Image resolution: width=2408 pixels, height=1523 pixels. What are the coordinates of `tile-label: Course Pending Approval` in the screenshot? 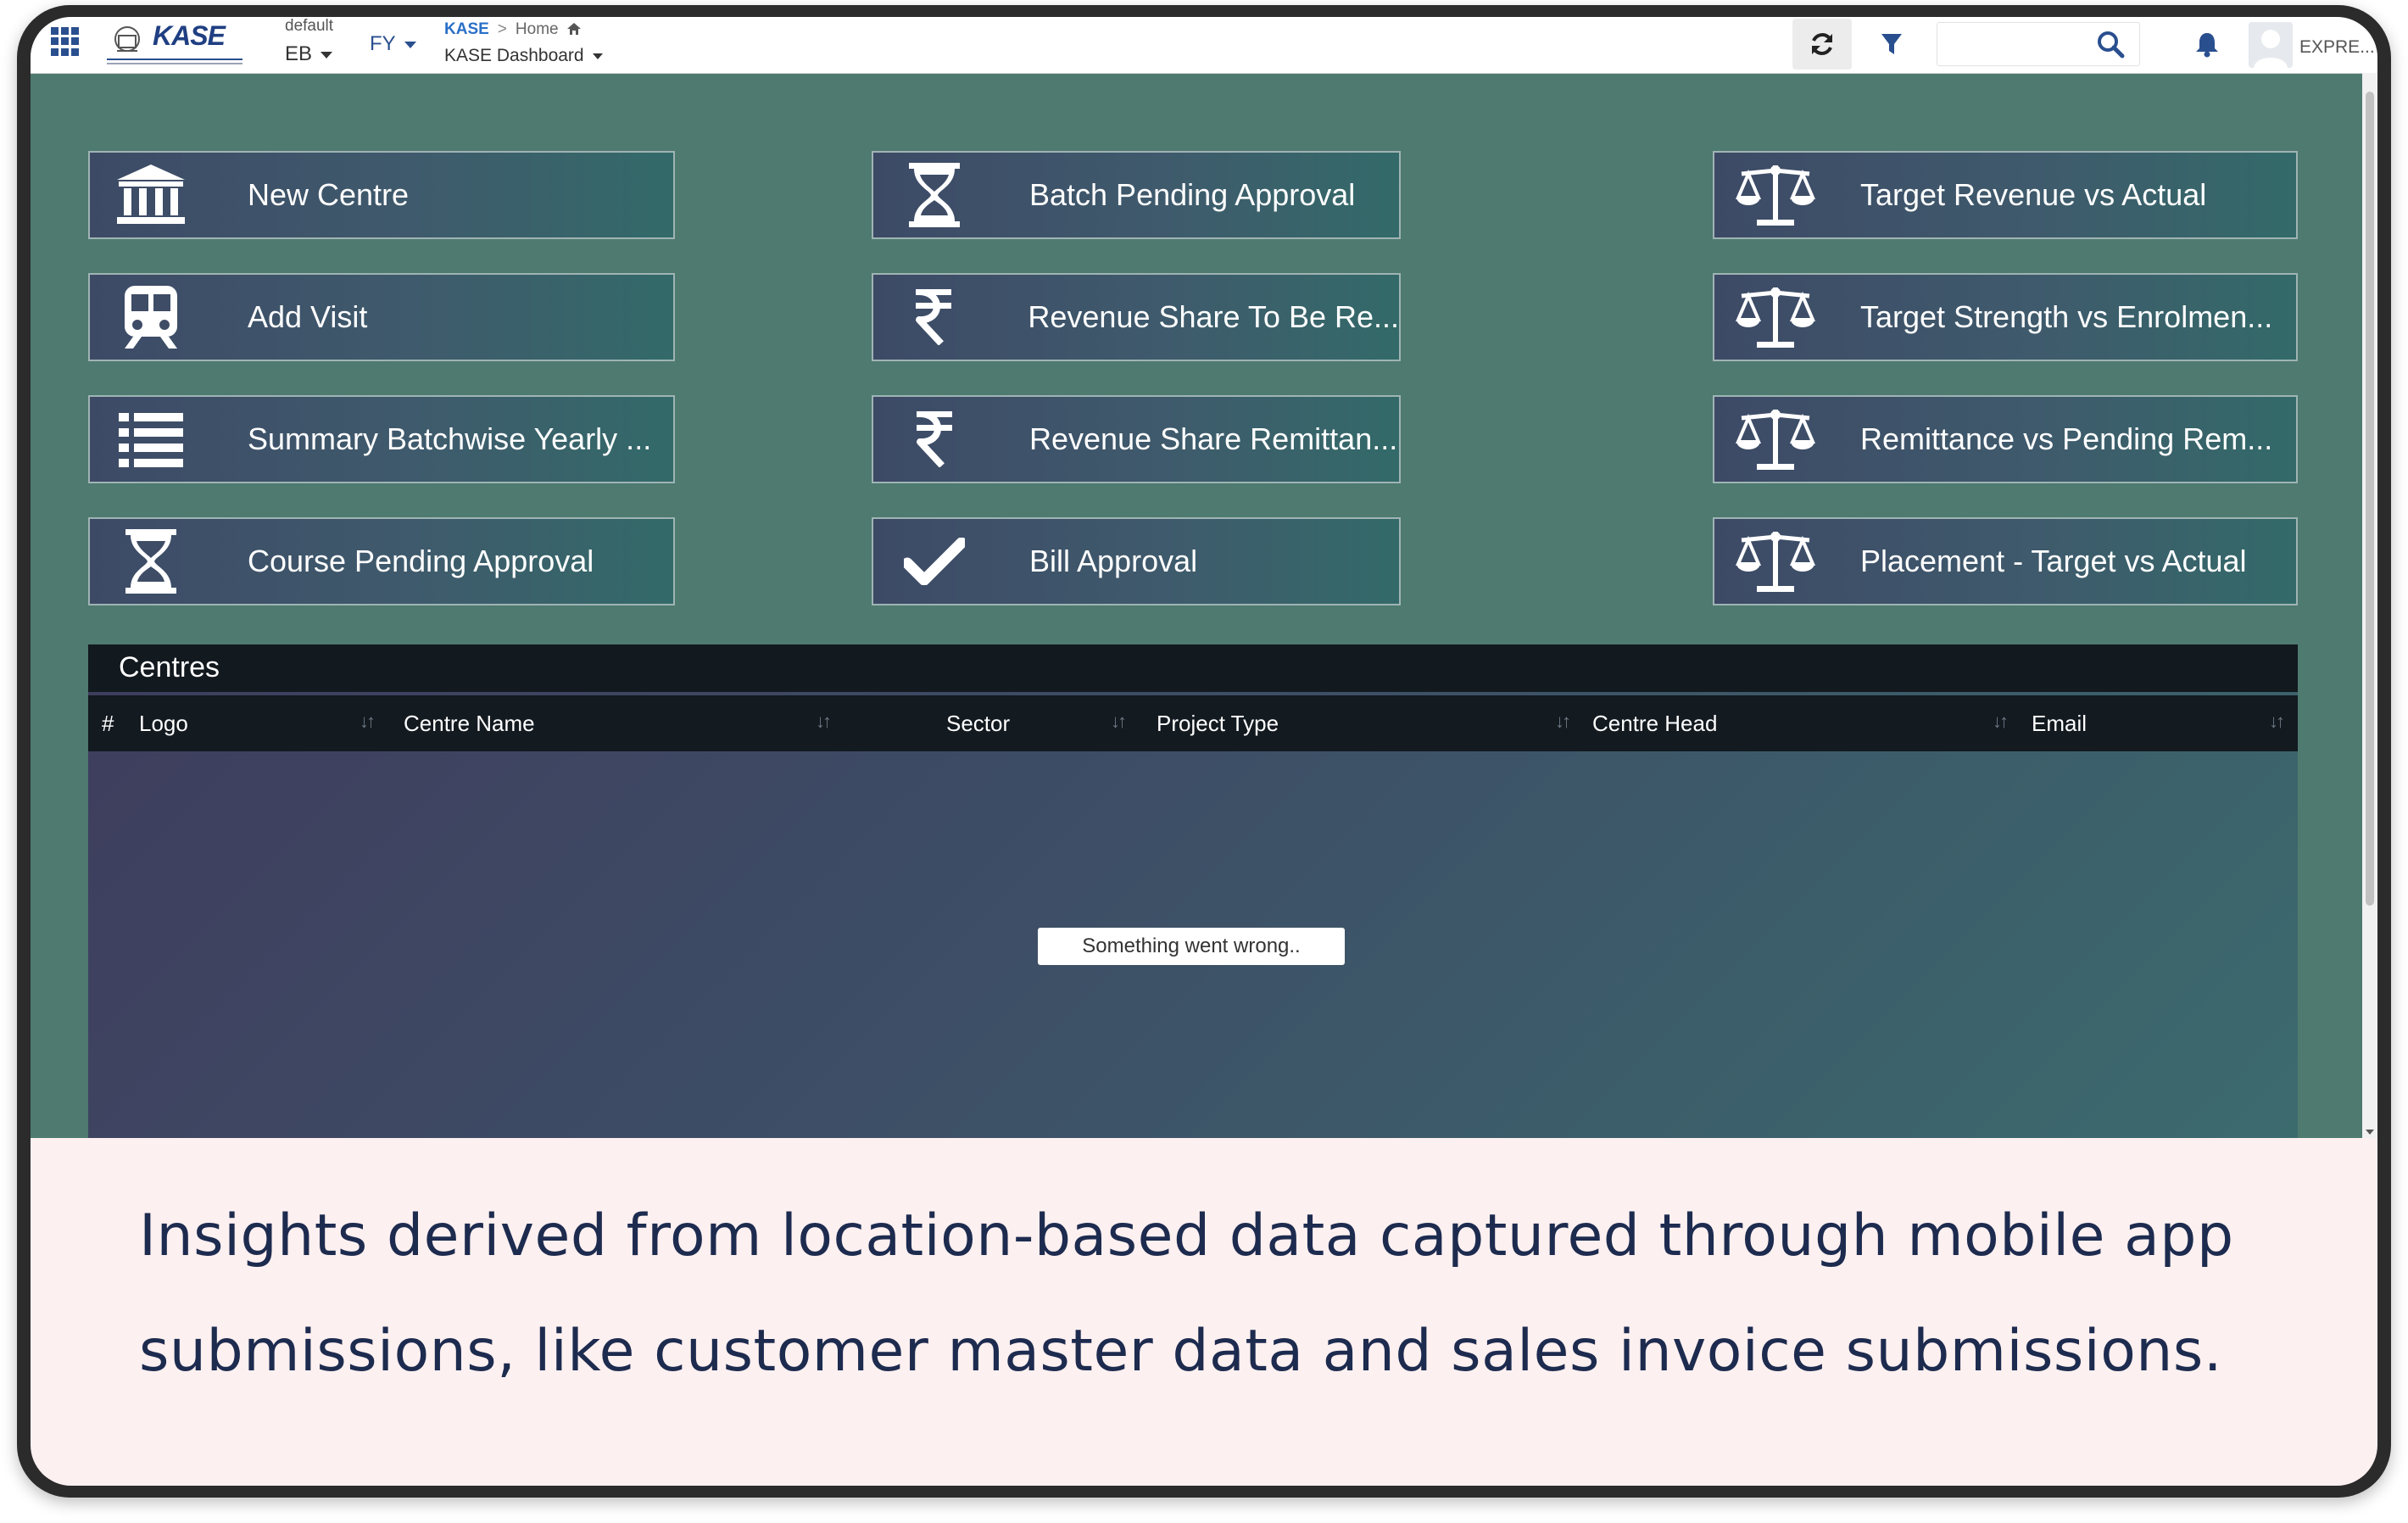 It's located at (421, 561).